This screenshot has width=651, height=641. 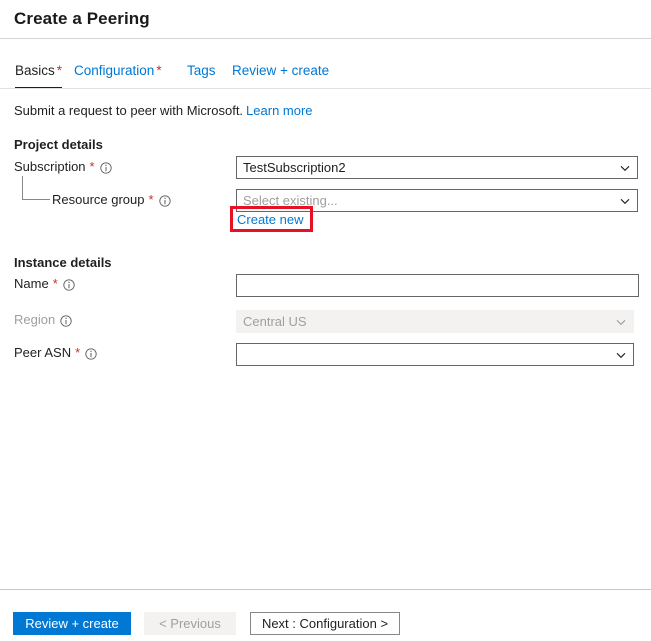 I want to click on region-label-text: Region, so click(x=35, y=319).